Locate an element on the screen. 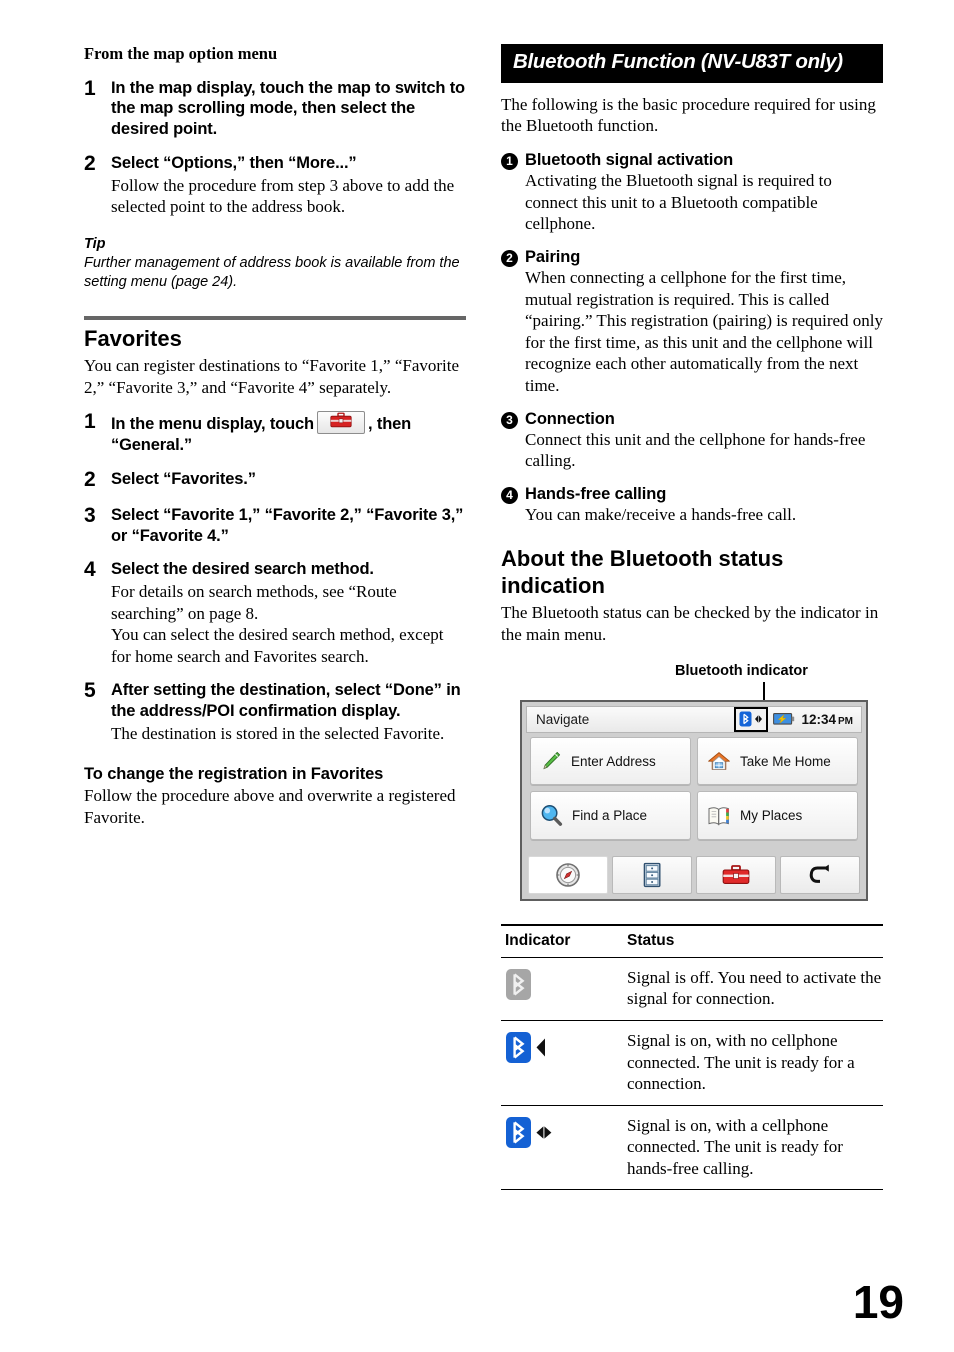  bluetooth-ready-icon is located at coordinates (566, 1062).